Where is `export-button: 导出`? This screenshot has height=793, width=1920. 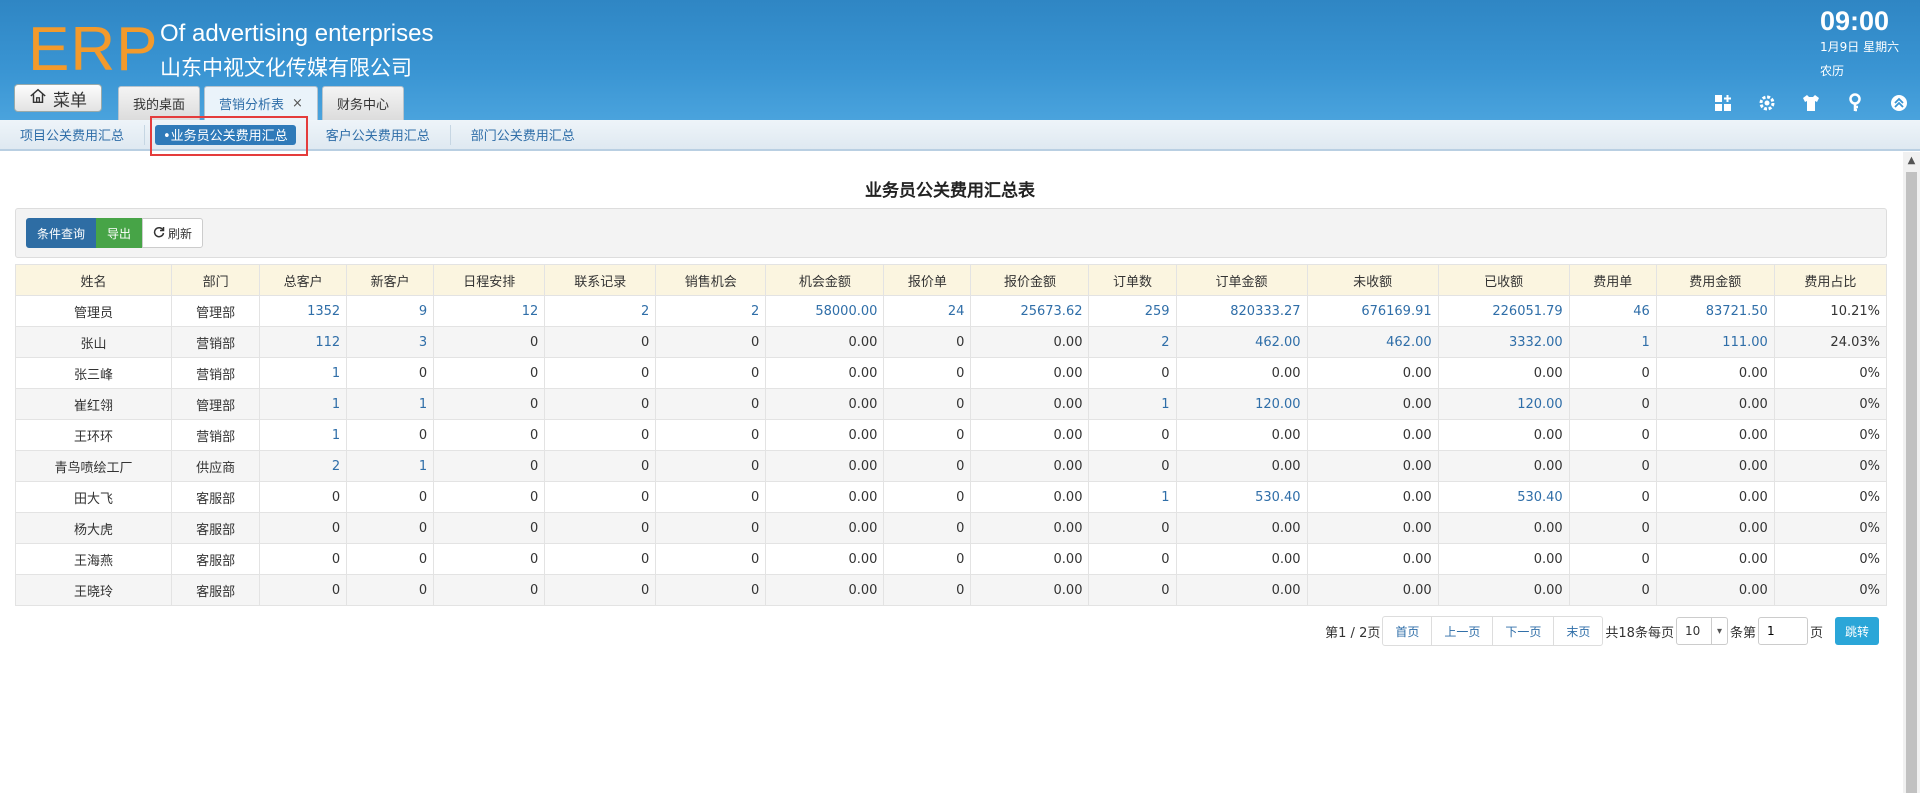 export-button: 导出 is located at coordinates (119, 233).